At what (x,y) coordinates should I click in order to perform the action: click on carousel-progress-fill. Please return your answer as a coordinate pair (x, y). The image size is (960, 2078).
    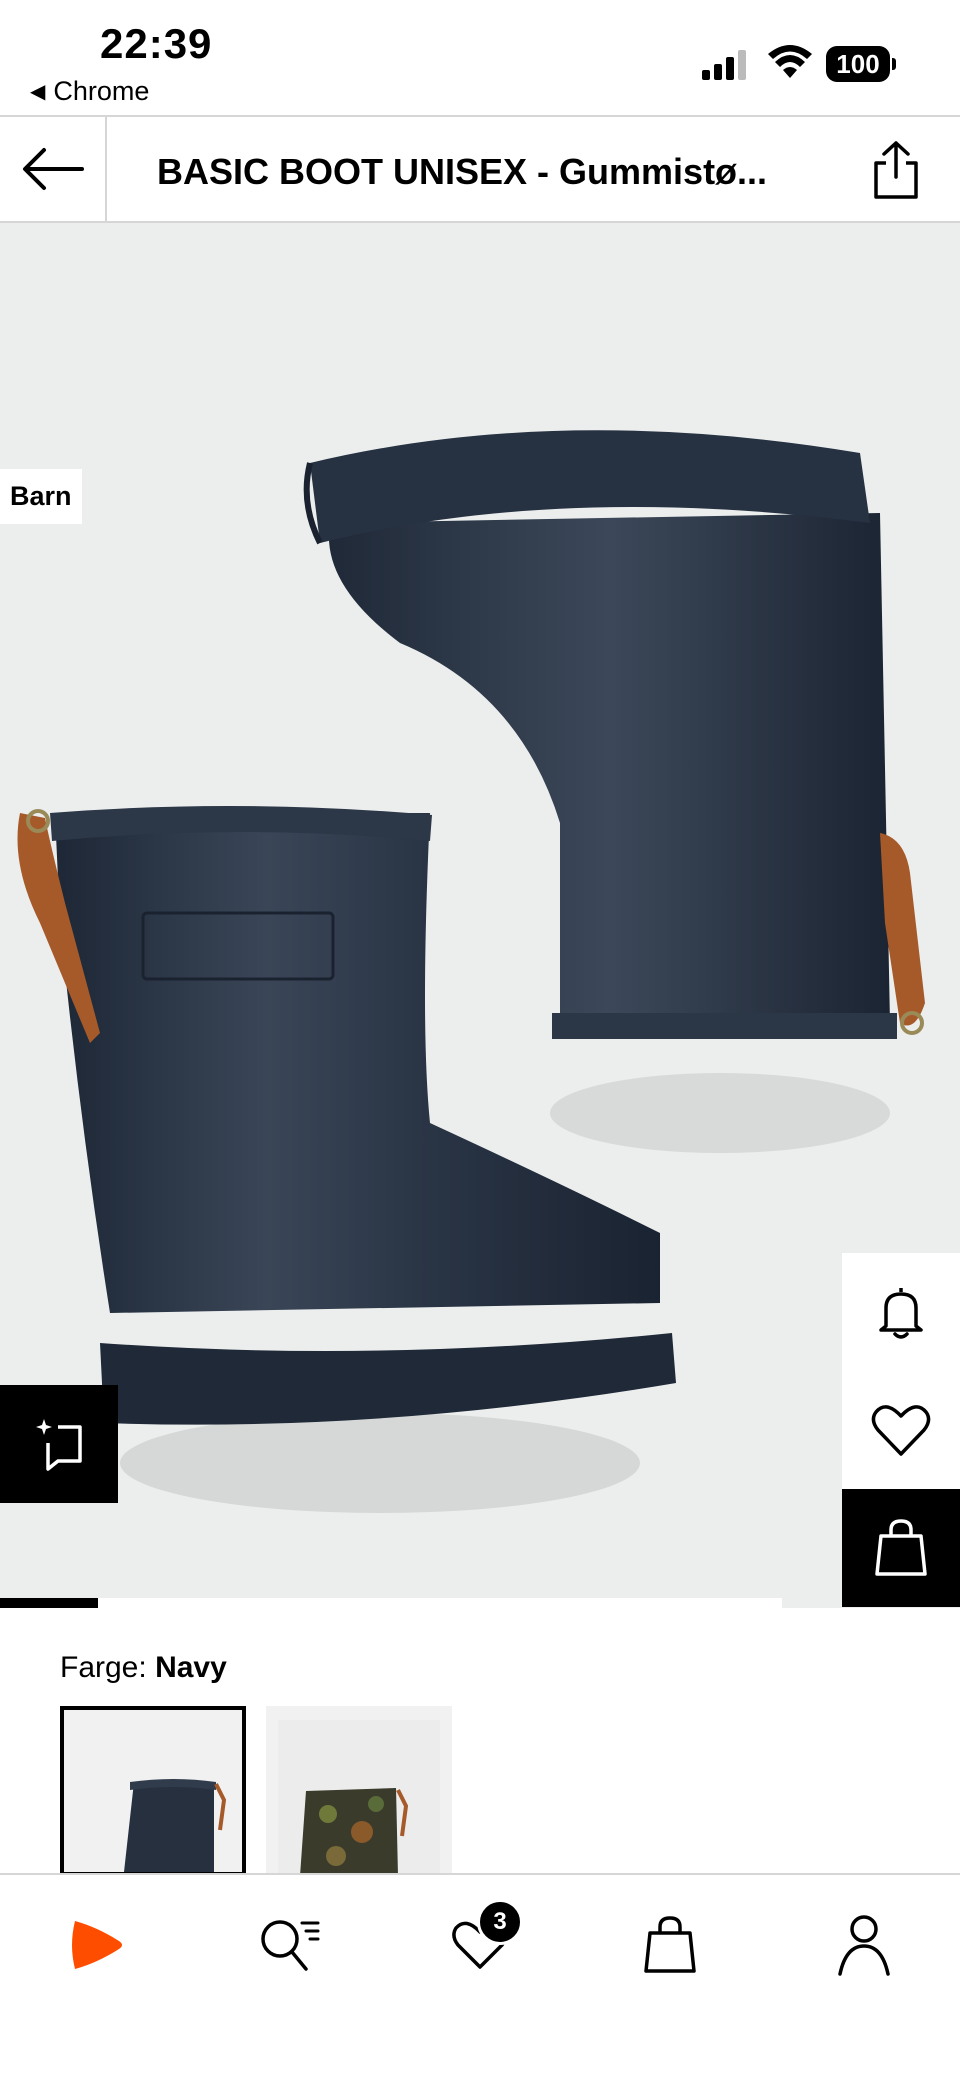
    Looking at the image, I should click on (49, 1603).